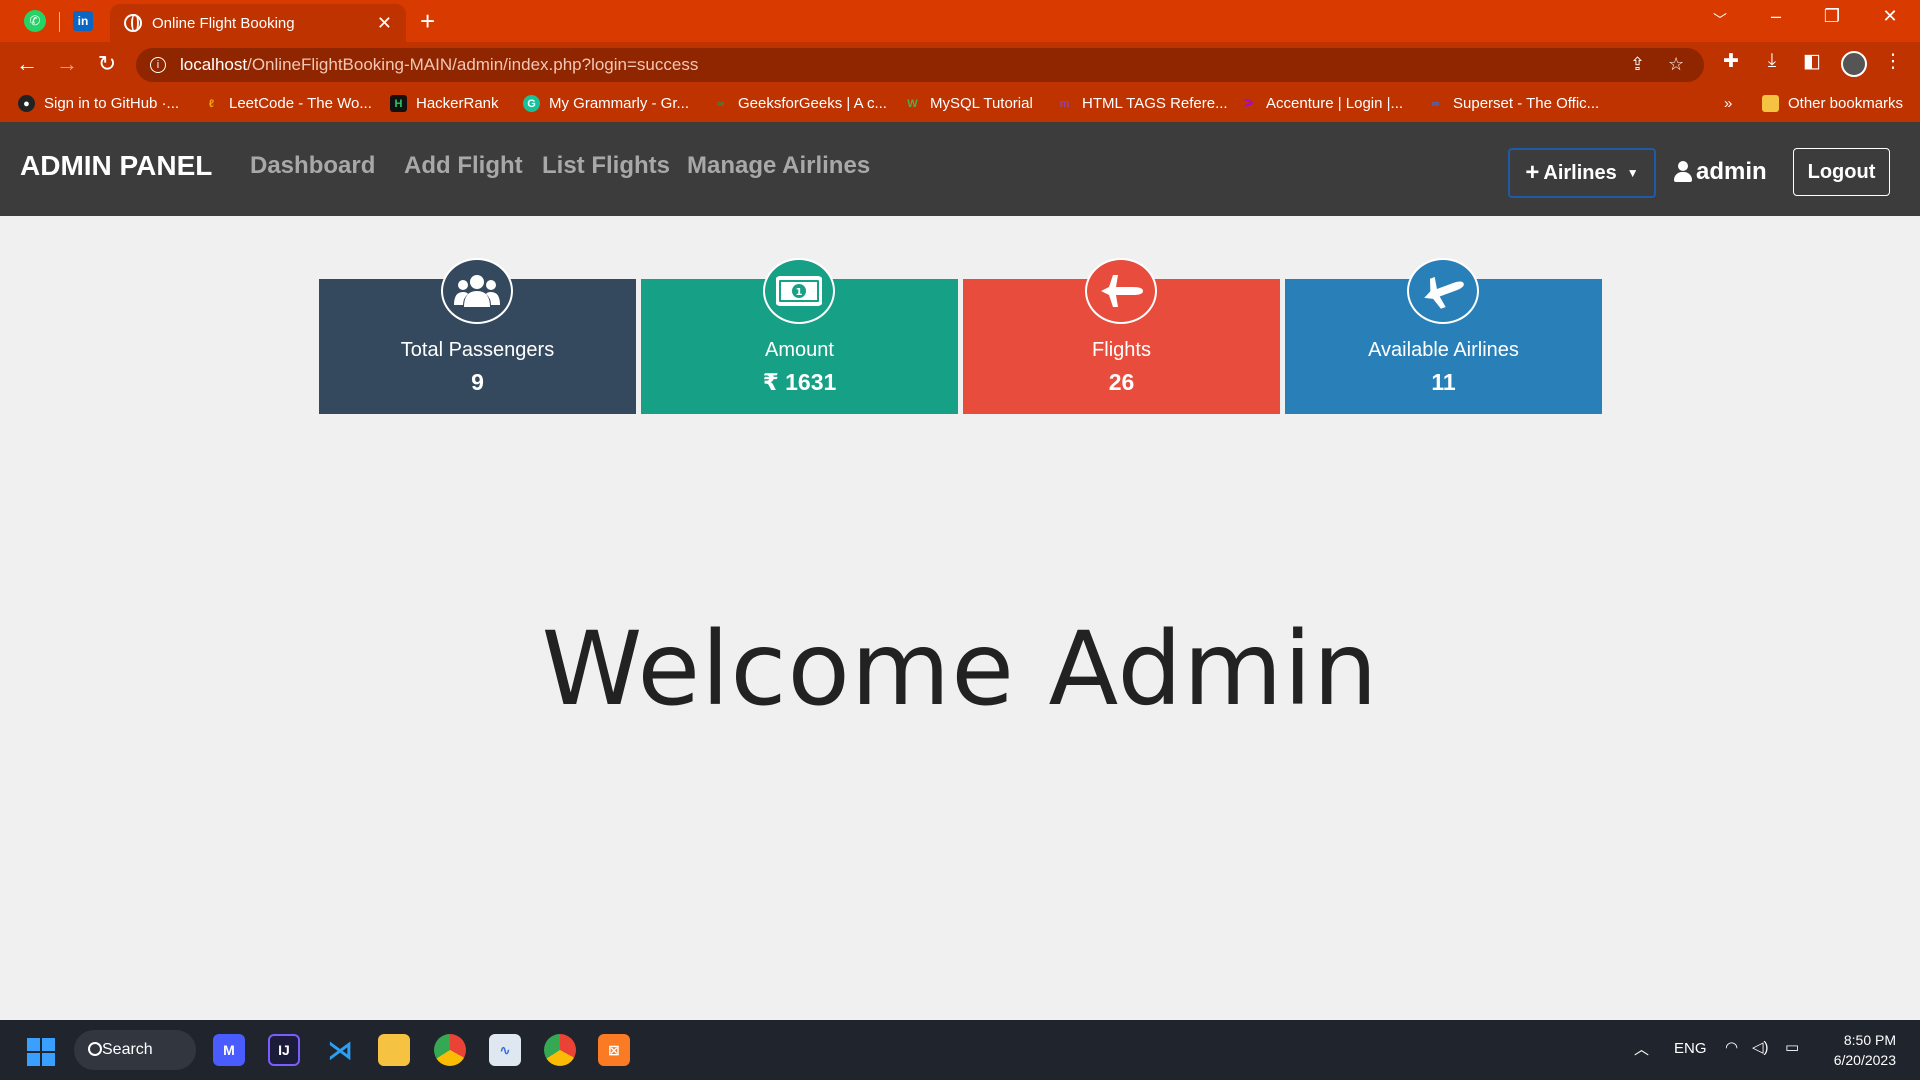 The image size is (1920, 1080). What do you see at coordinates (614, 1050) in the screenshot?
I see `xampp-icon: ⊠` at bounding box center [614, 1050].